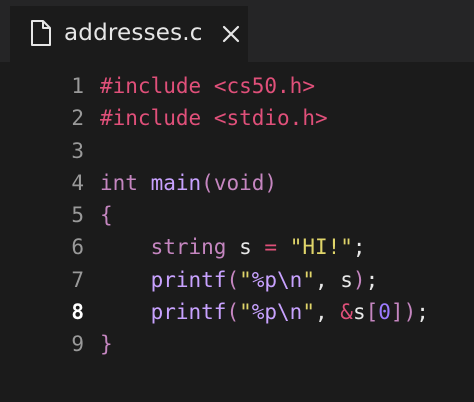  I want to click on code-line: 8 printf("%p\n", &s[0]);, so click(237, 312).